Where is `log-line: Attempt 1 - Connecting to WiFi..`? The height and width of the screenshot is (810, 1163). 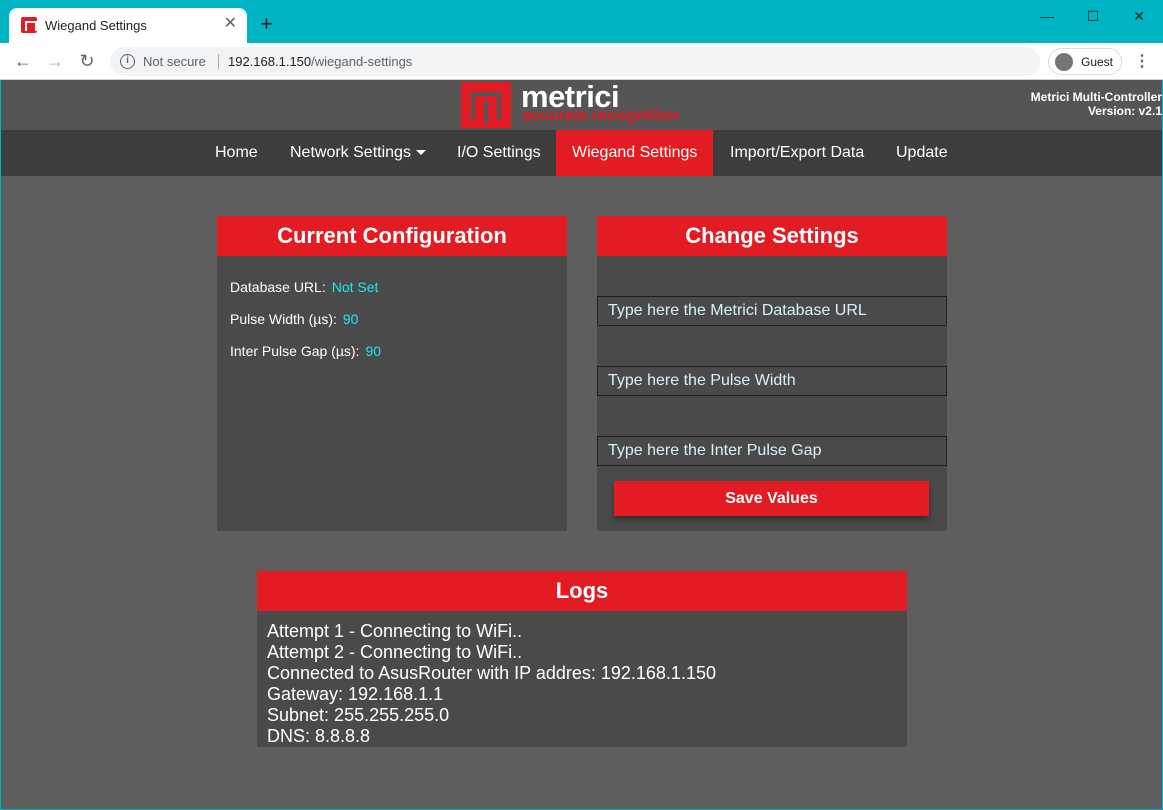 log-line: Attempt 1 - Connecting to WiFi.. is located at coordinates (395, 631).